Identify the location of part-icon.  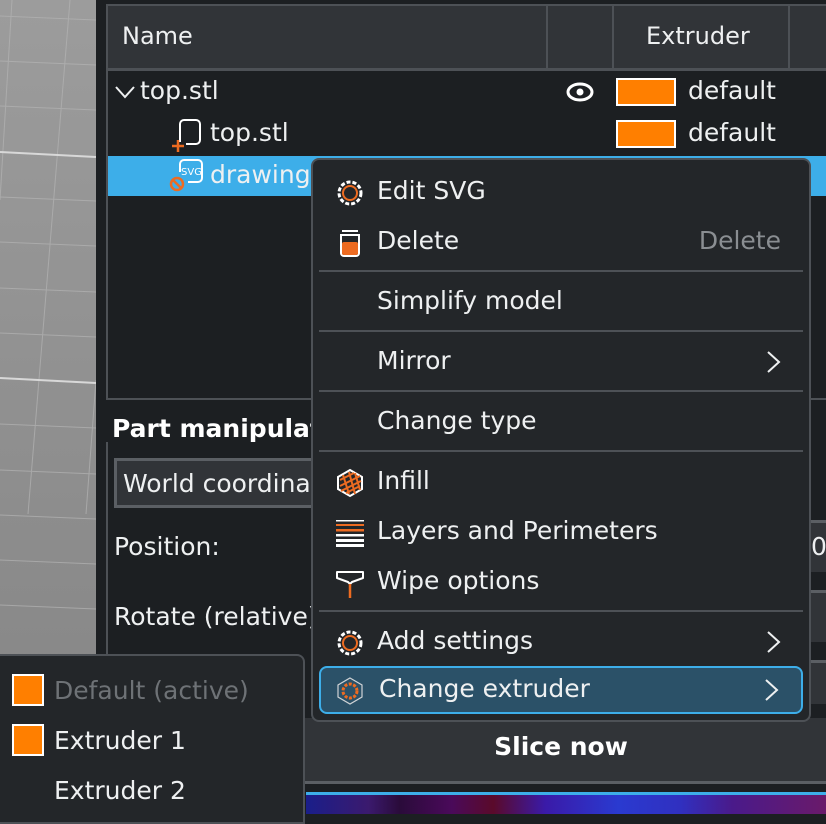
(186, 135).